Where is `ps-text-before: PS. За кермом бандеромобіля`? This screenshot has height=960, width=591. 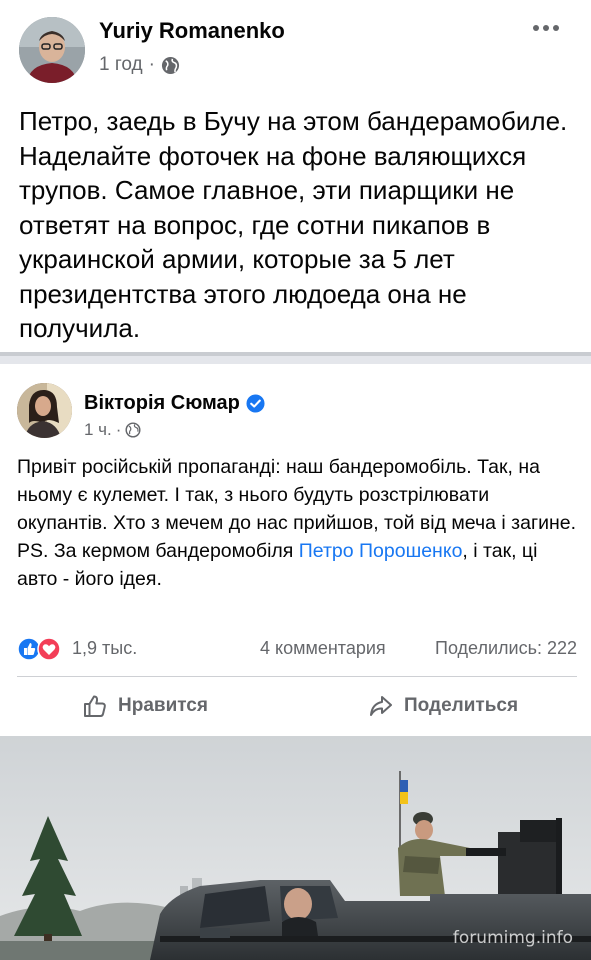 ps-text-before: PS. За кермом бандеромобіля is located at coordinates (158, 551).